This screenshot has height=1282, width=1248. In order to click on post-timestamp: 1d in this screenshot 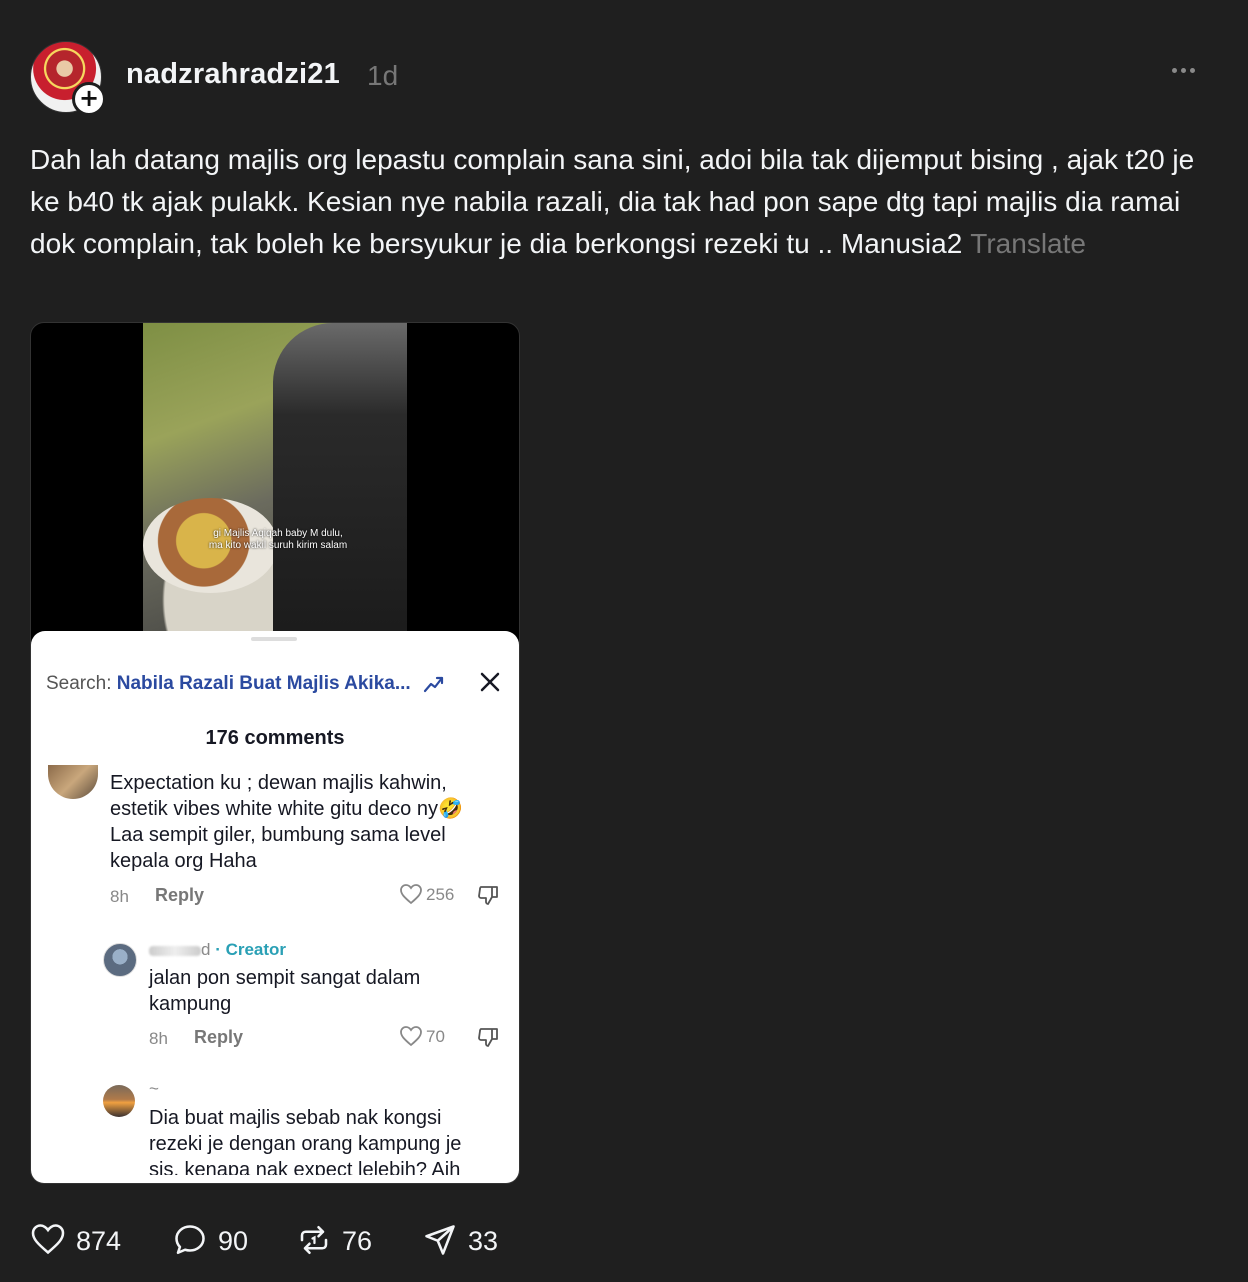, I will do `click(383, 75)`.